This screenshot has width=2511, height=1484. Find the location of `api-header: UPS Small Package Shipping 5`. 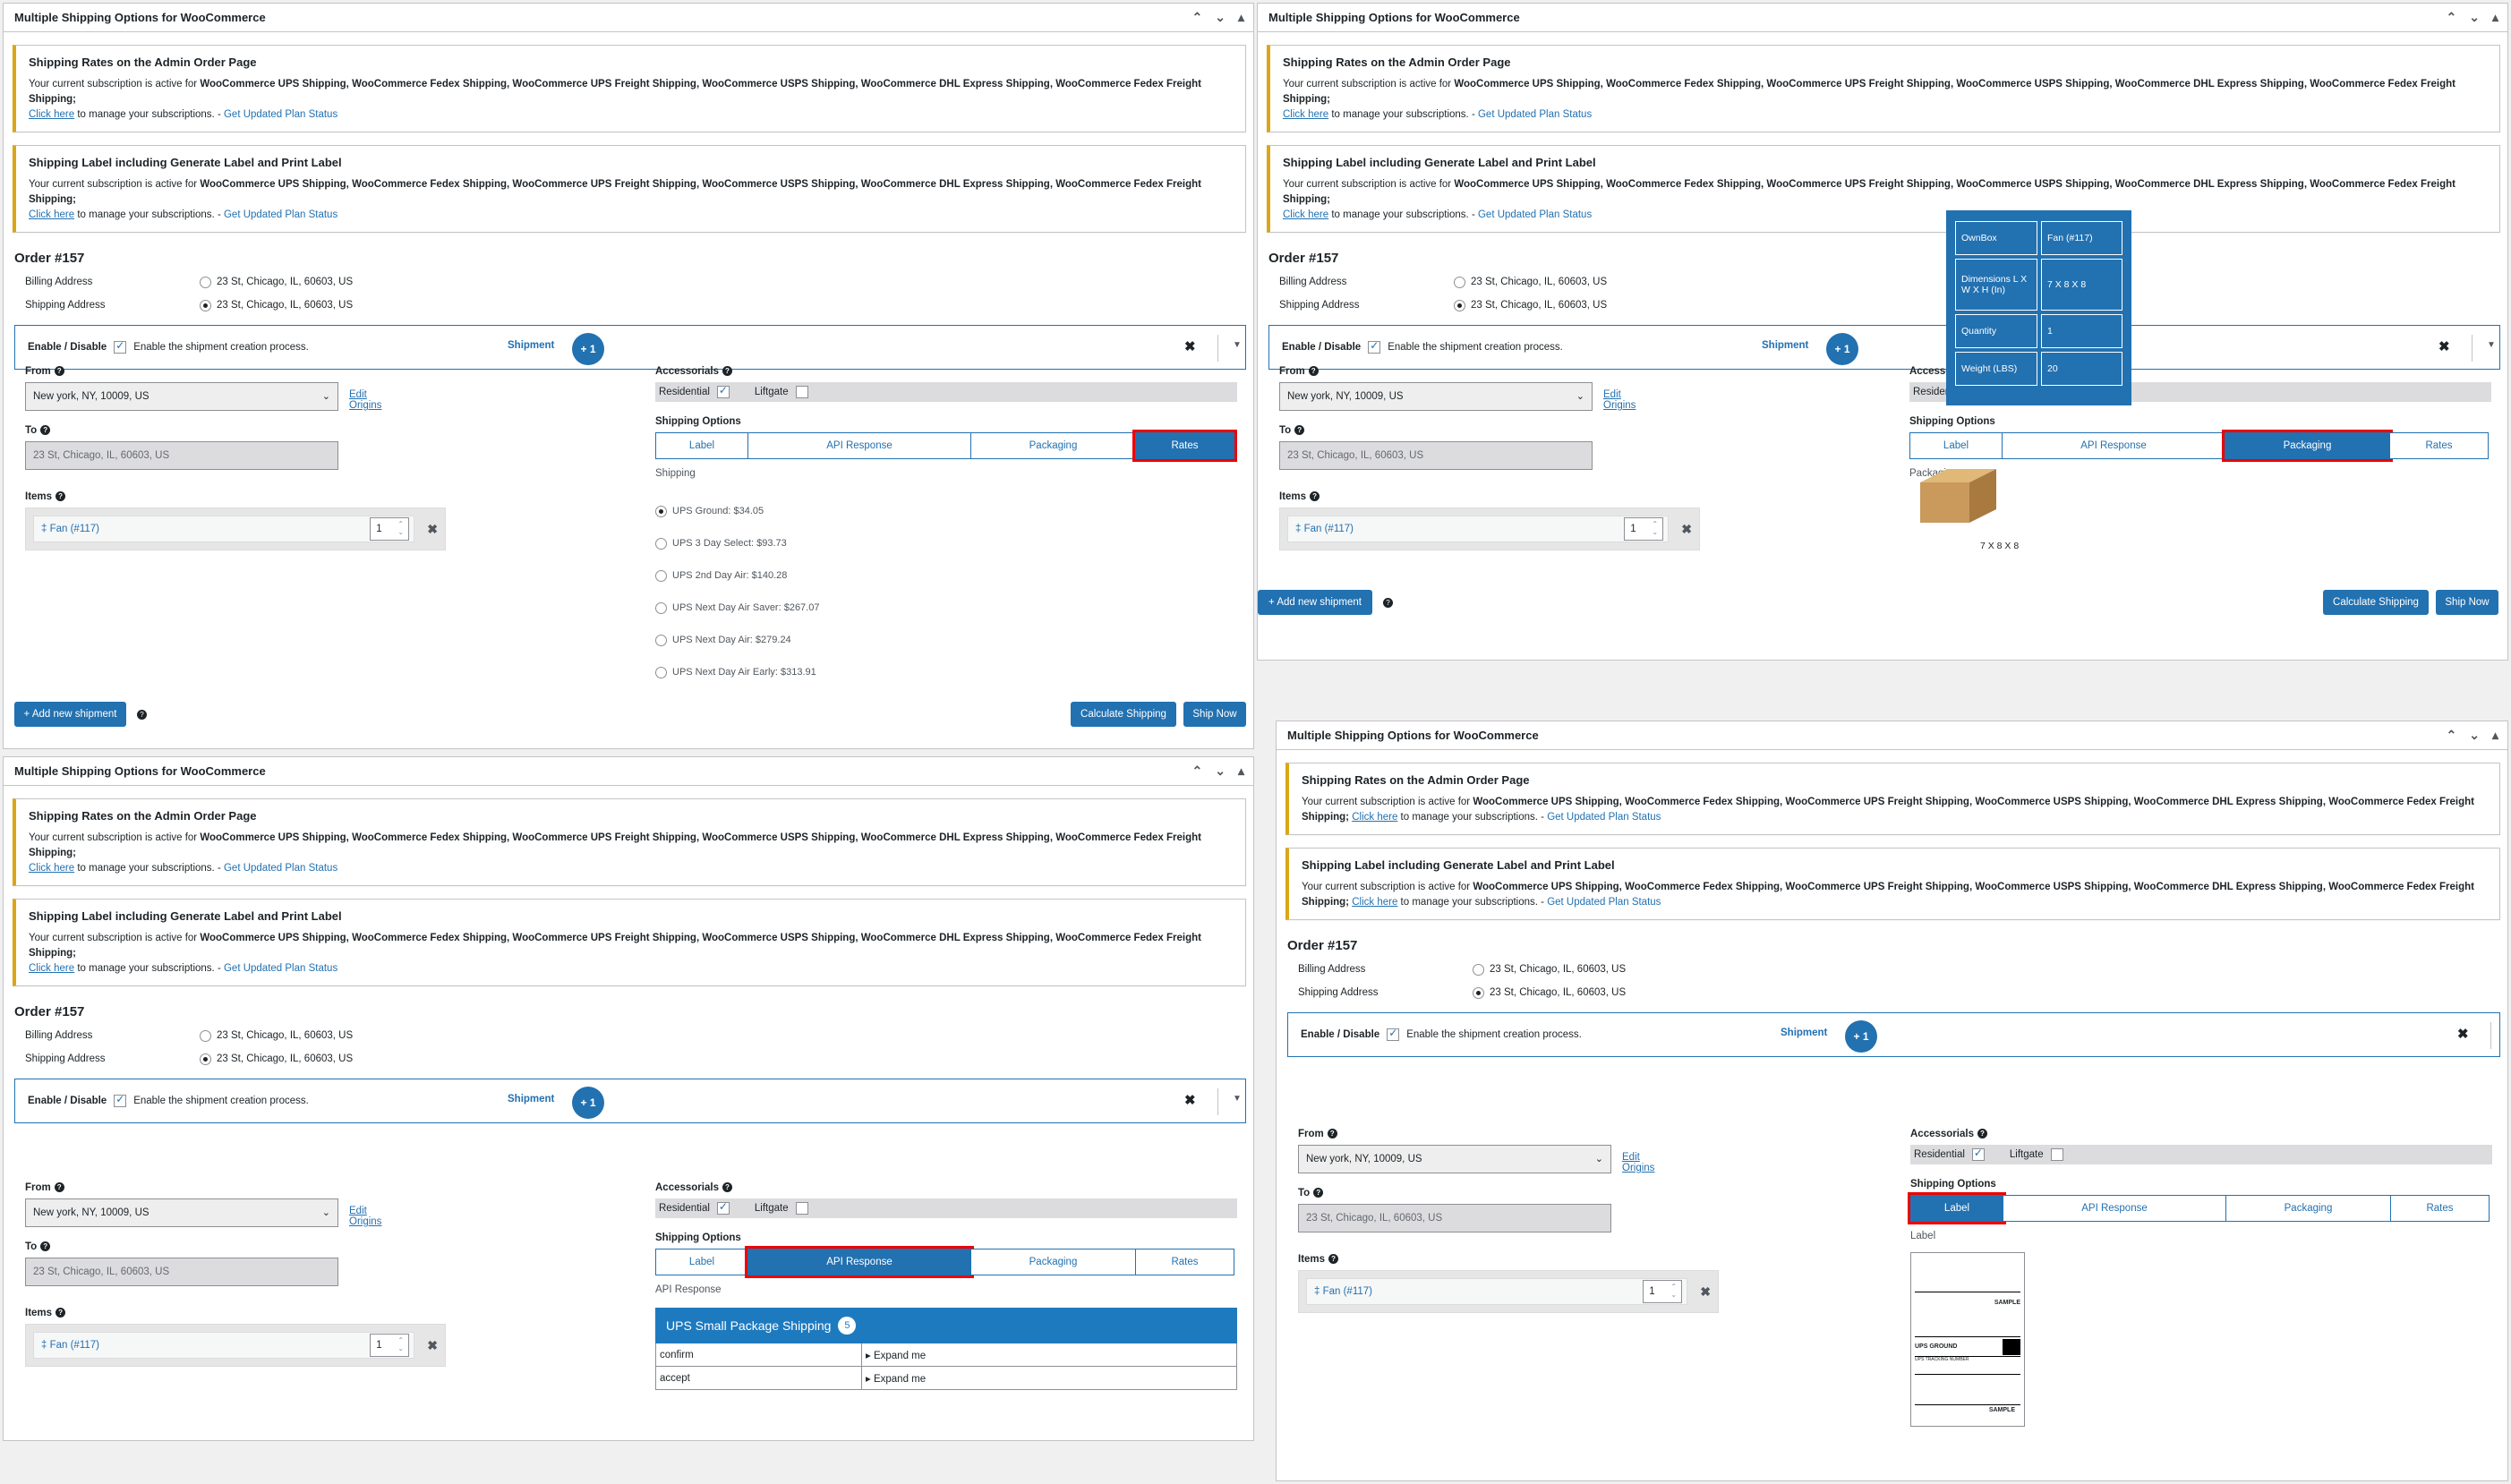

api-header: UPS Small Package Shipping 5 is located at coordinates (946, 1325).